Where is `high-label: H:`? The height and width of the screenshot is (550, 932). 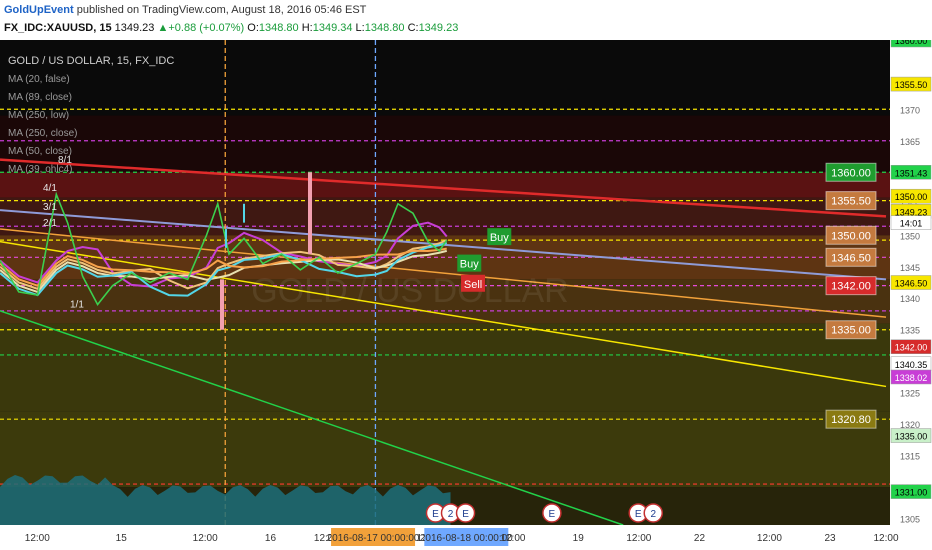
high-label: H: is located at coordinates (307, 28).